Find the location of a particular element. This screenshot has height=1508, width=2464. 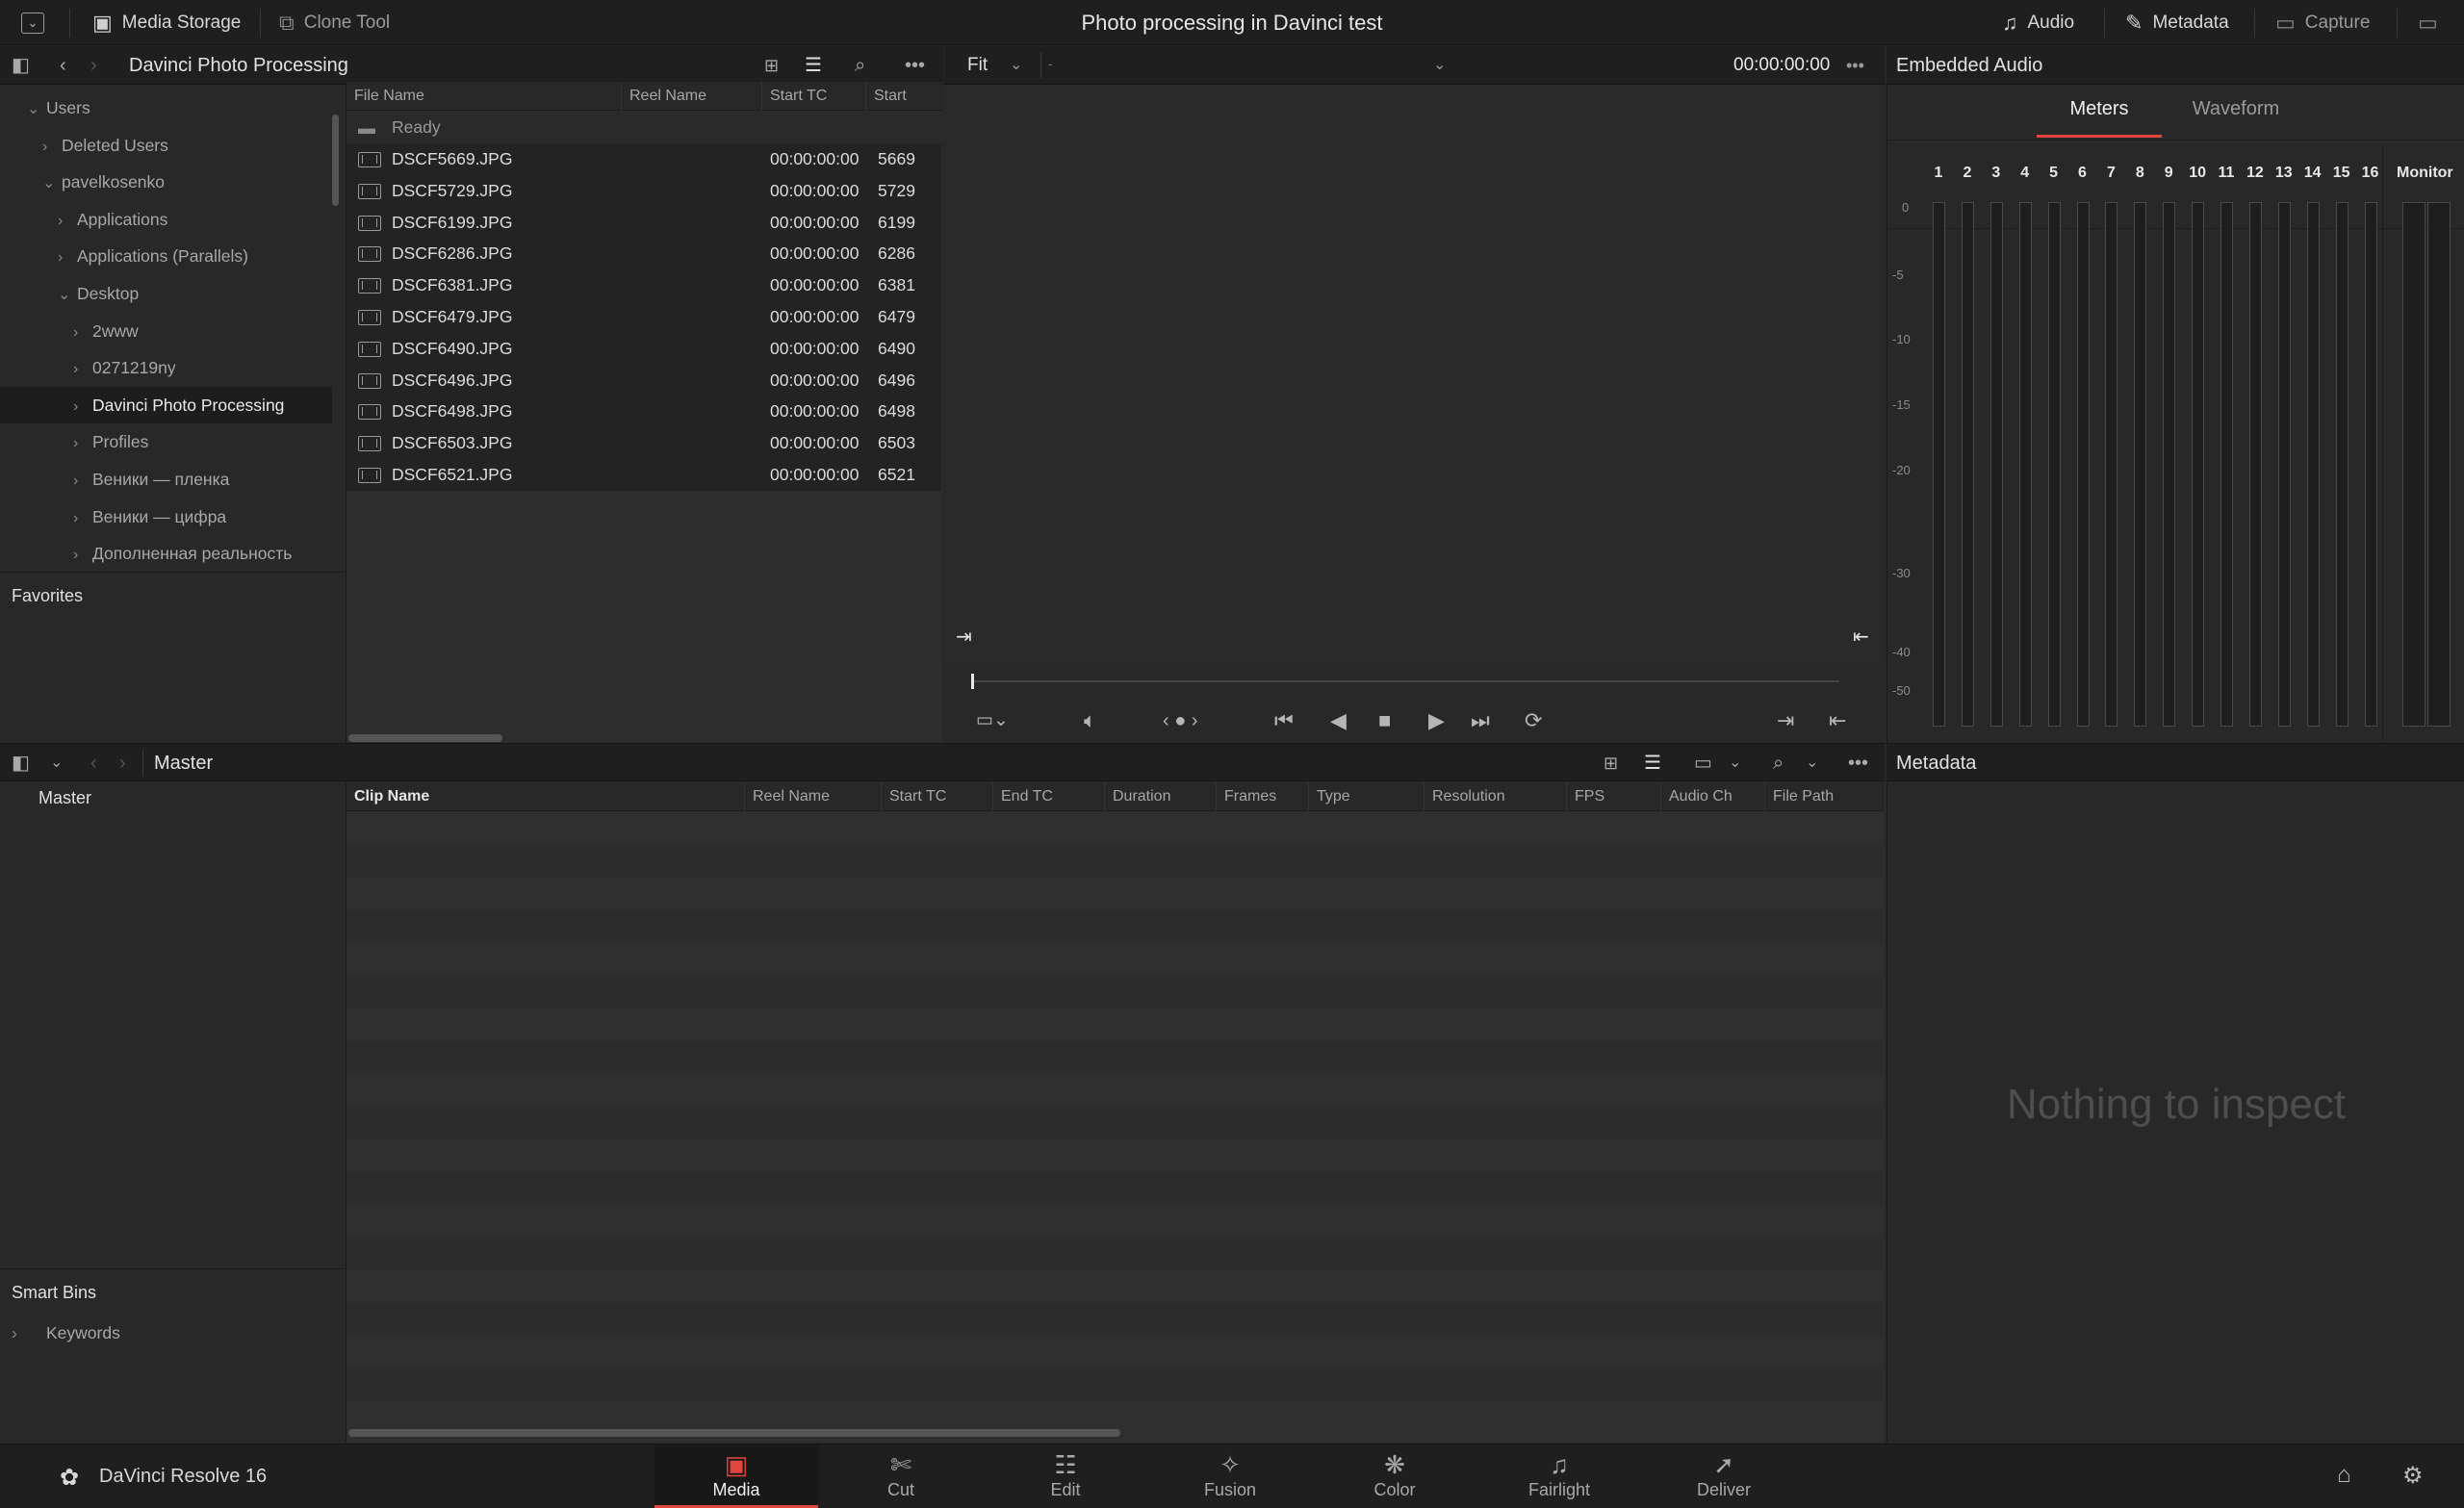

clip-column-header: End TC is located at coordinates (1049, 796).